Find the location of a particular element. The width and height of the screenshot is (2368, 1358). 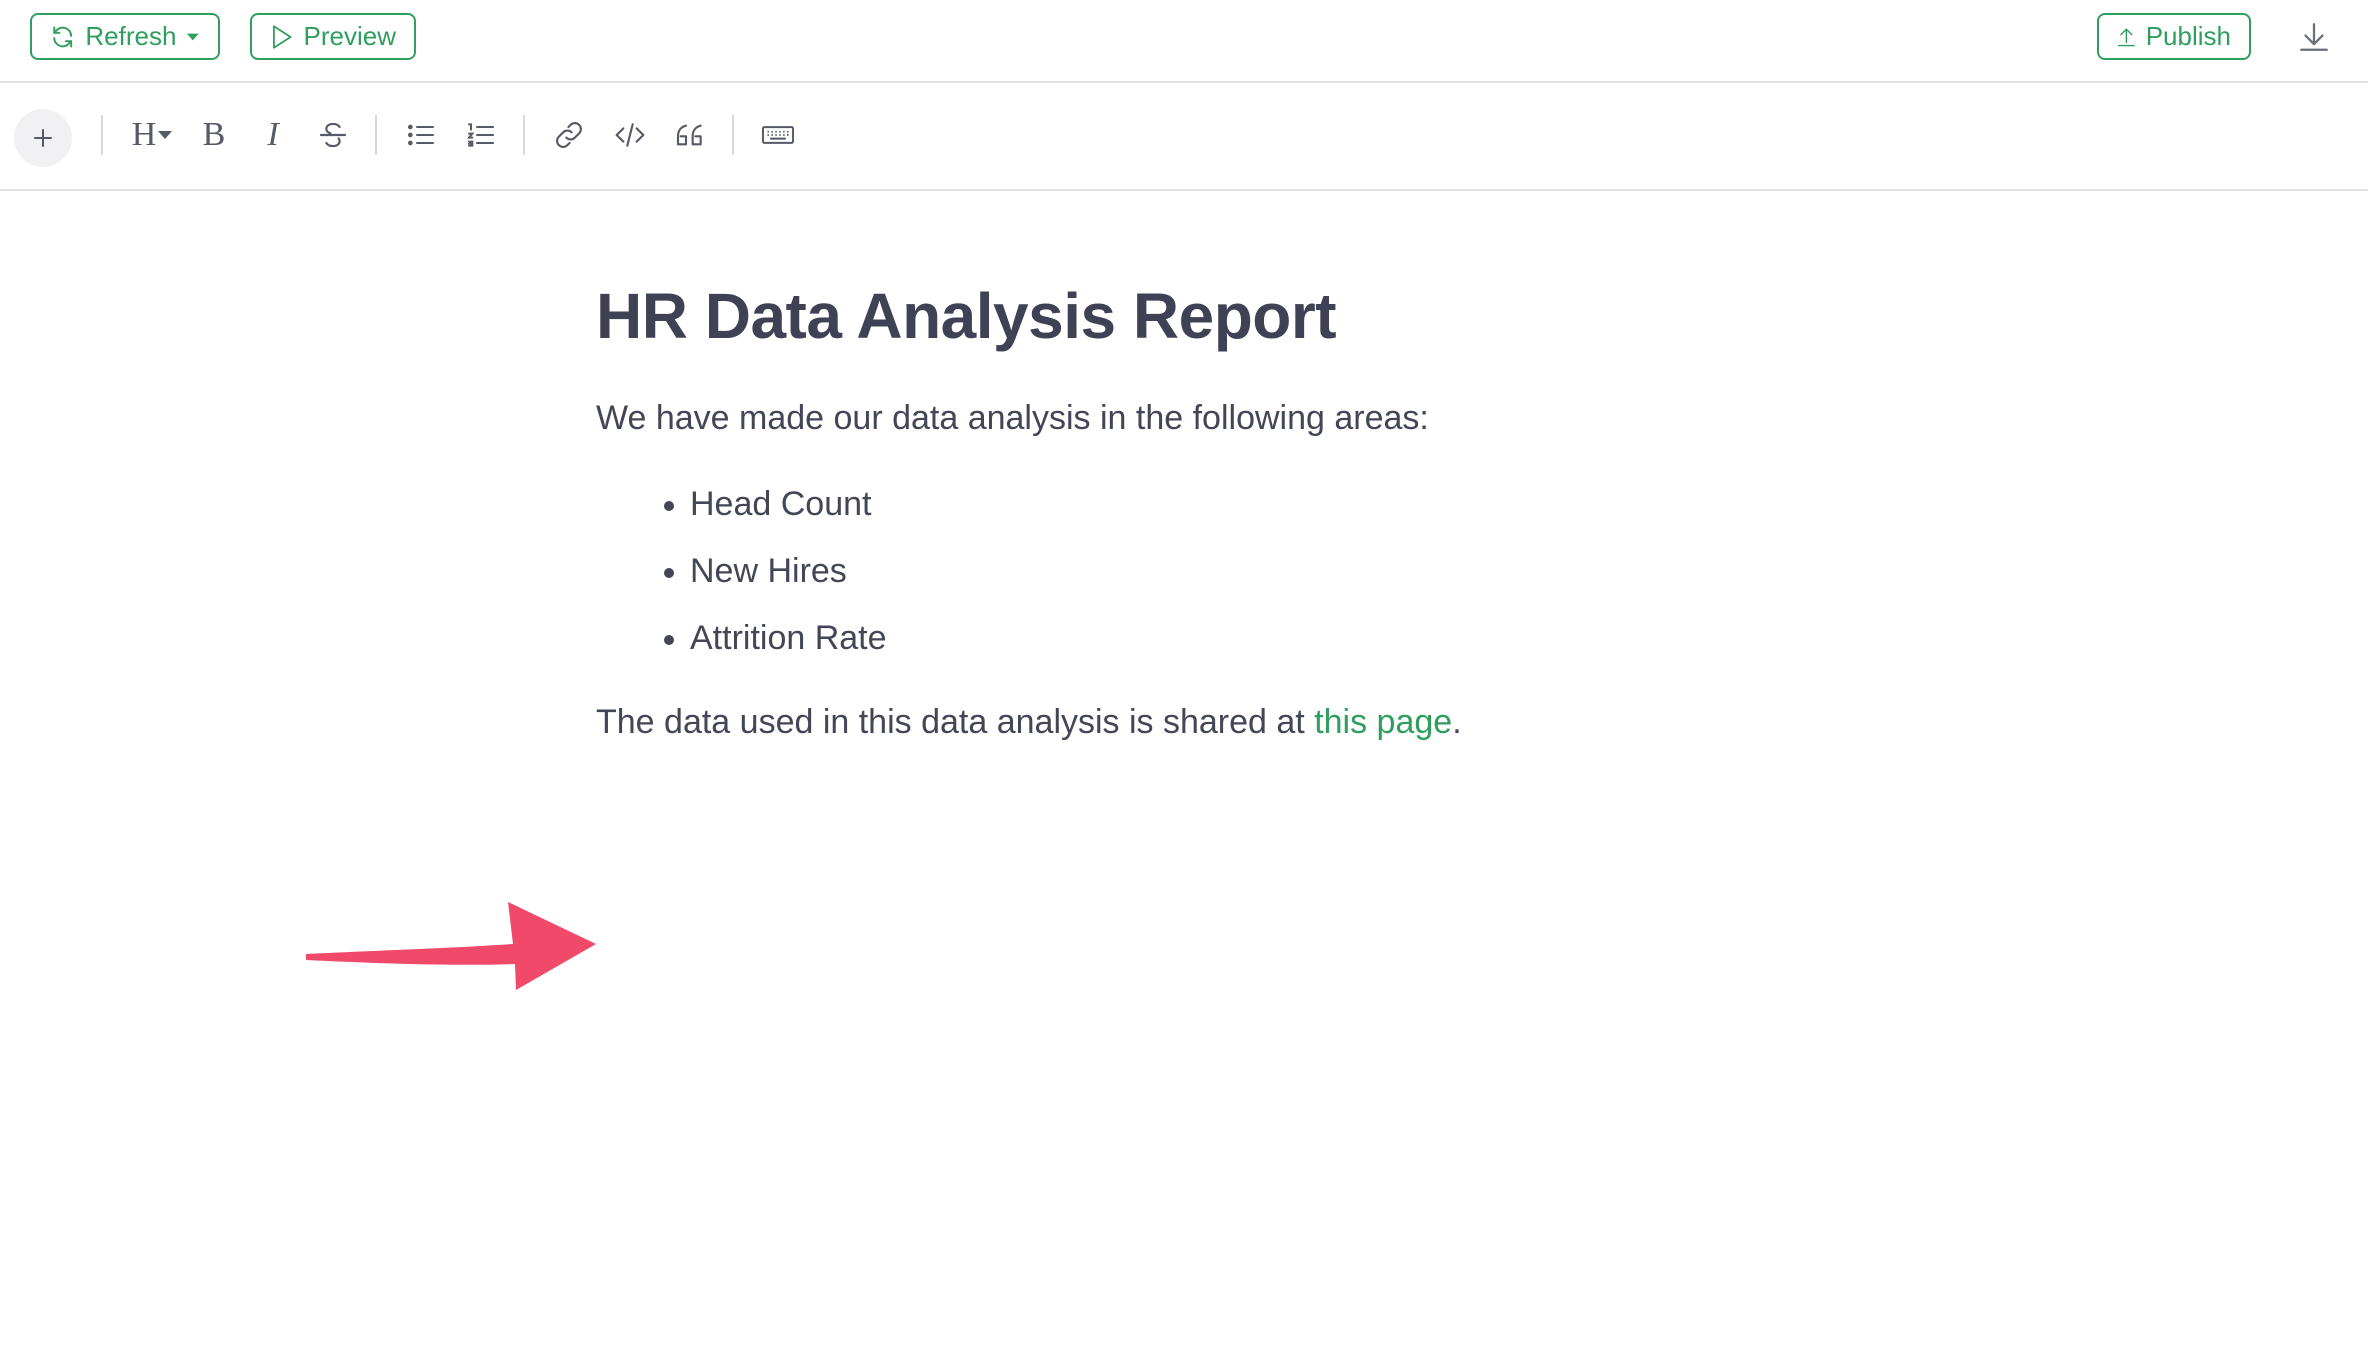

publish-button: Publish is located at coordinates (2174, 36).